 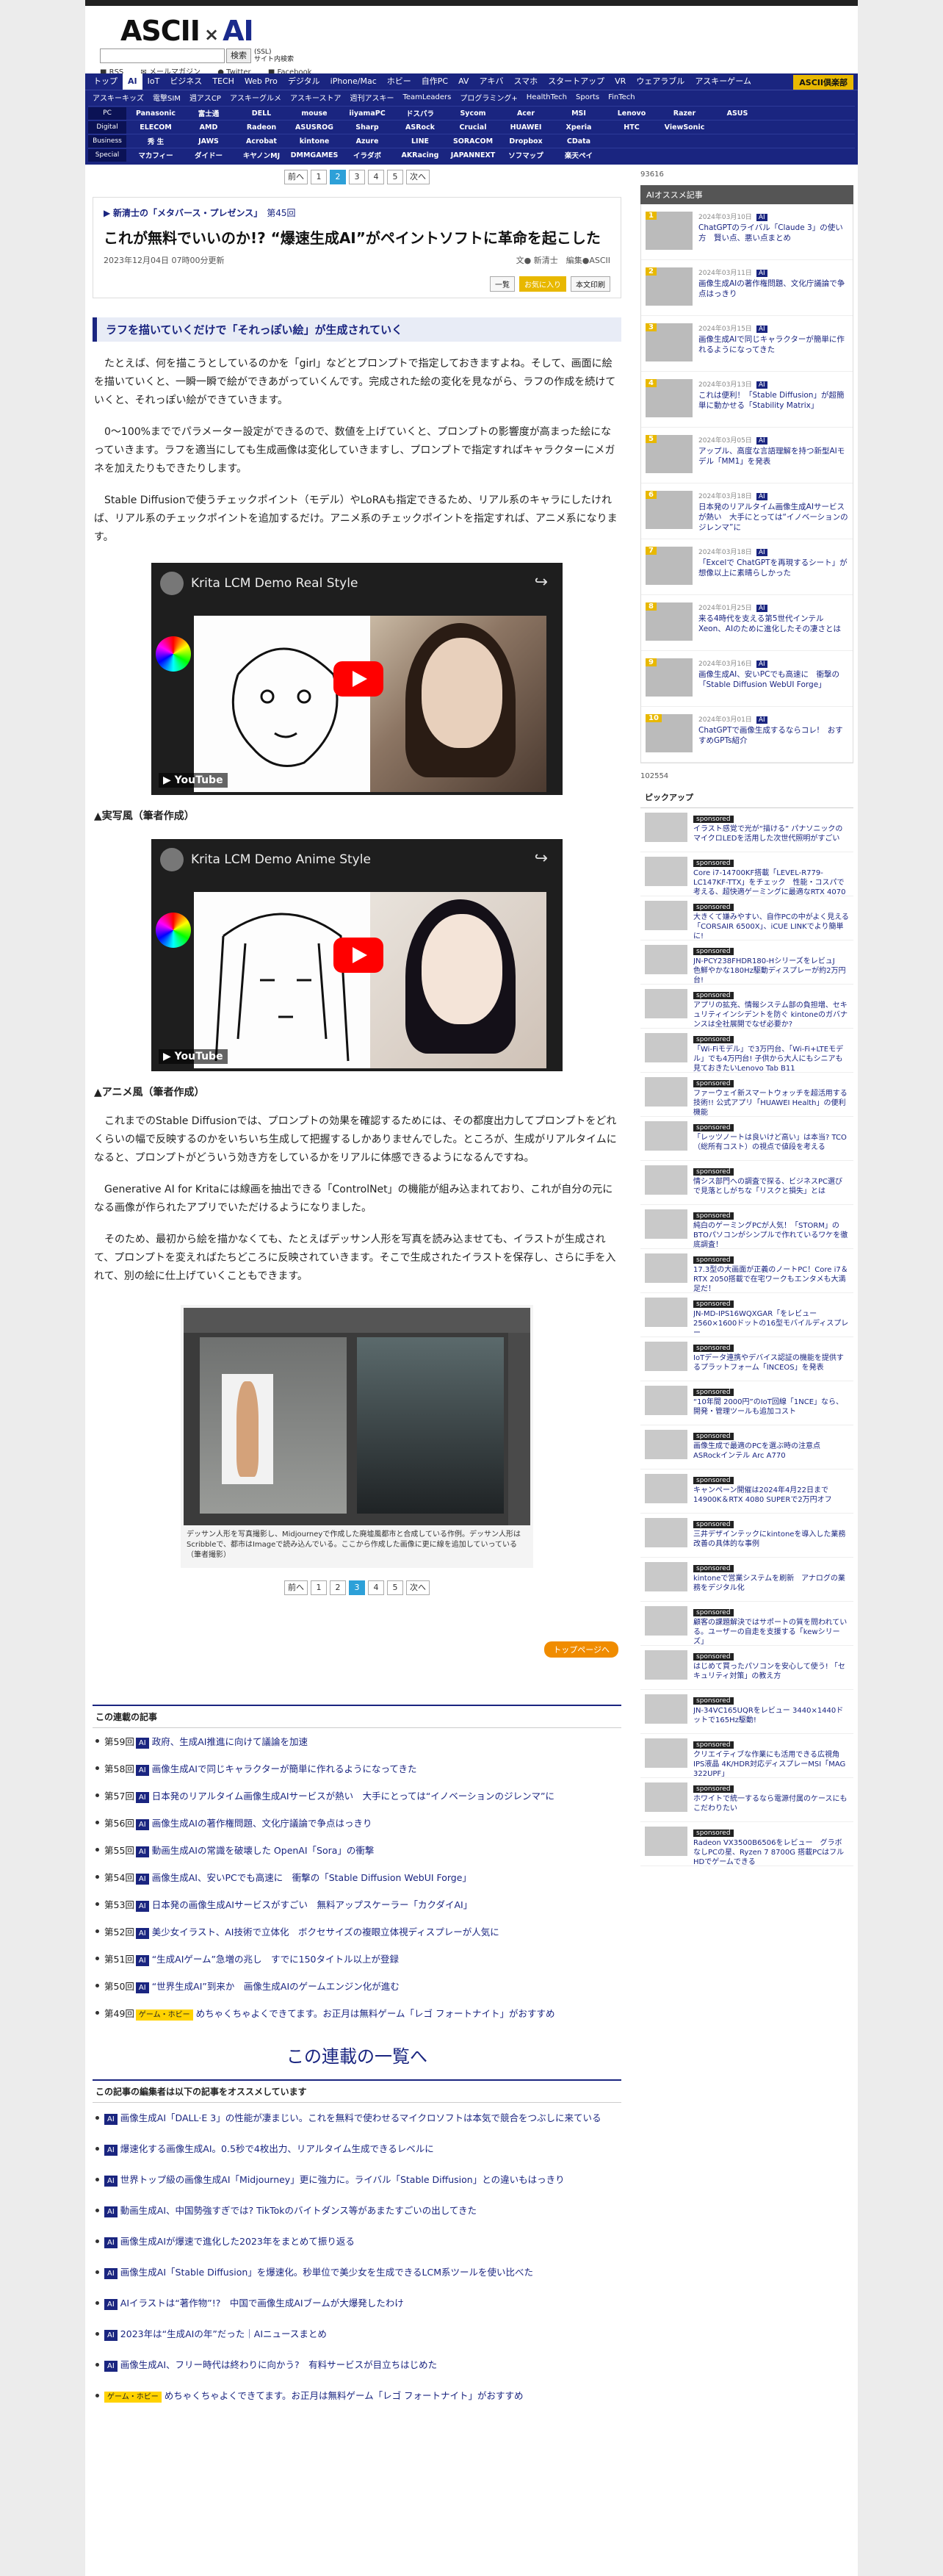 I want to click on youtube-logo-icon: ▶ YouTube, so click(x=194, y=1056).